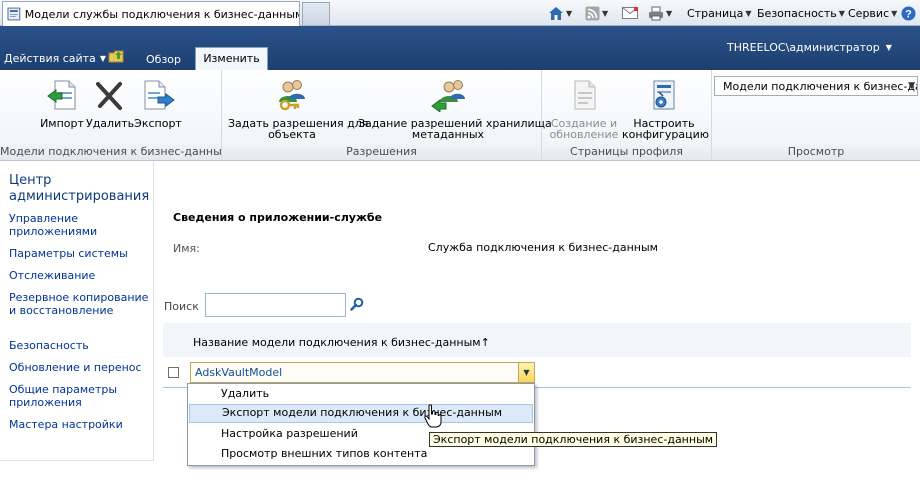 The width and height of the screenshot is (920, 503). I want to click on group-label-models: Модели подключения к бизнес-данным, so click(115, 152).